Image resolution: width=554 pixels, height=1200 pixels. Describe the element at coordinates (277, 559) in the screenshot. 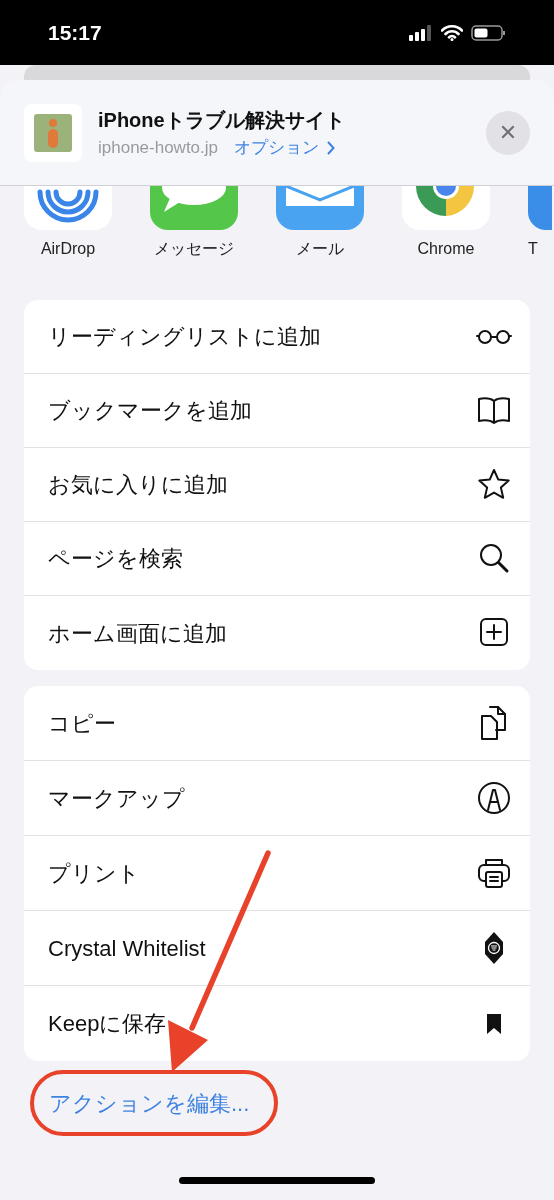

I see `action-row: ページを検索` at that location.